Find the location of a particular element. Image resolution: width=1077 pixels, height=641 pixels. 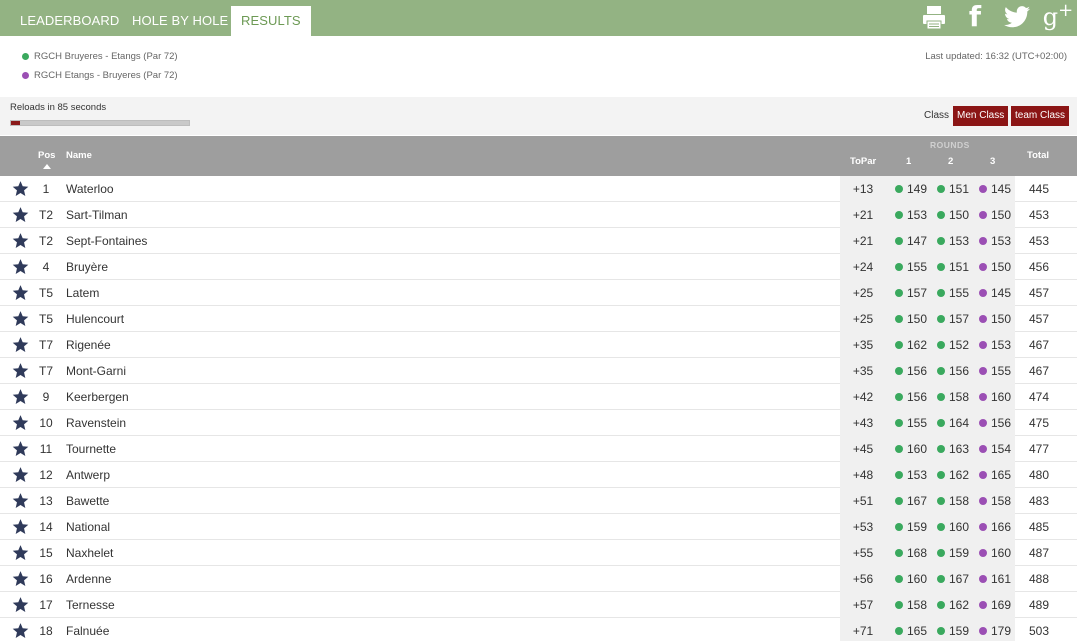

table-row: T7 Rigenée +35 162 152 153 467 is located at coordinates (538, 345).